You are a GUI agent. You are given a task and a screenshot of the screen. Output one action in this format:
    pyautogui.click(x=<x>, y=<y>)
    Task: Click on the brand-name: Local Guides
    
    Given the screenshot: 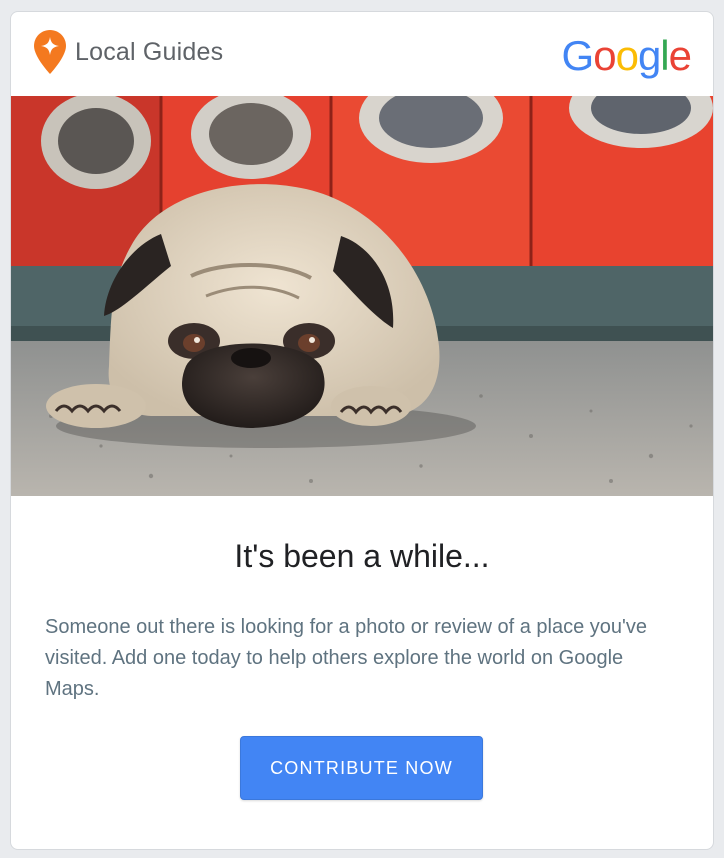 What is the action you would take?
    pyautogui.click(x=149, y=52)
    